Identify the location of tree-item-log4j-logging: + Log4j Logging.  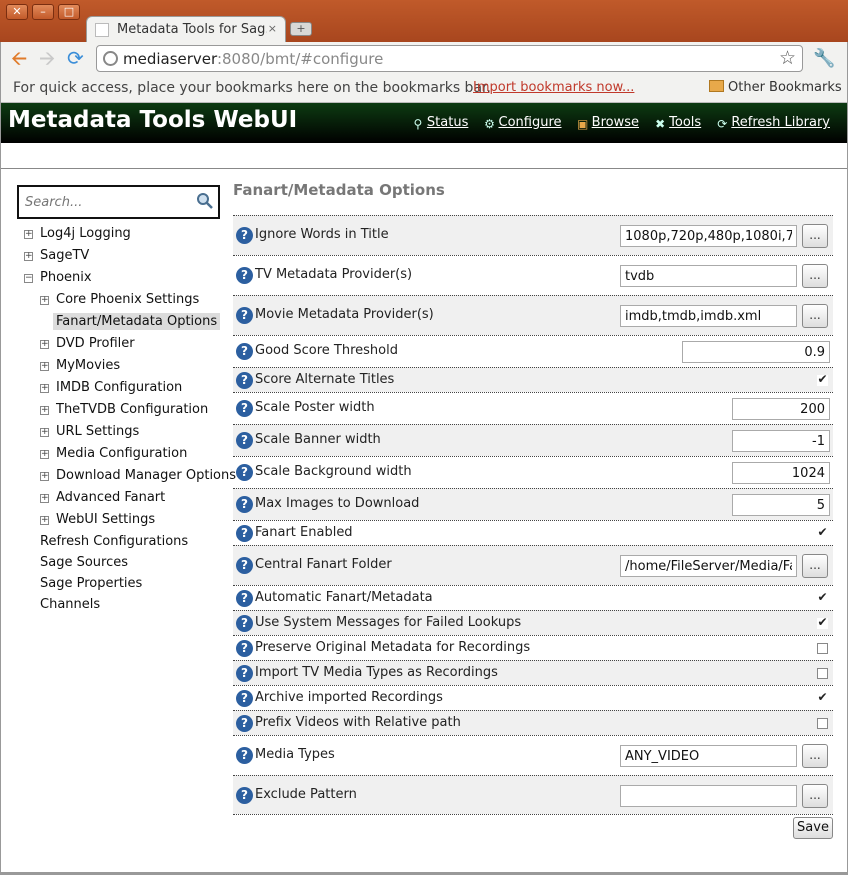
(77, 234).